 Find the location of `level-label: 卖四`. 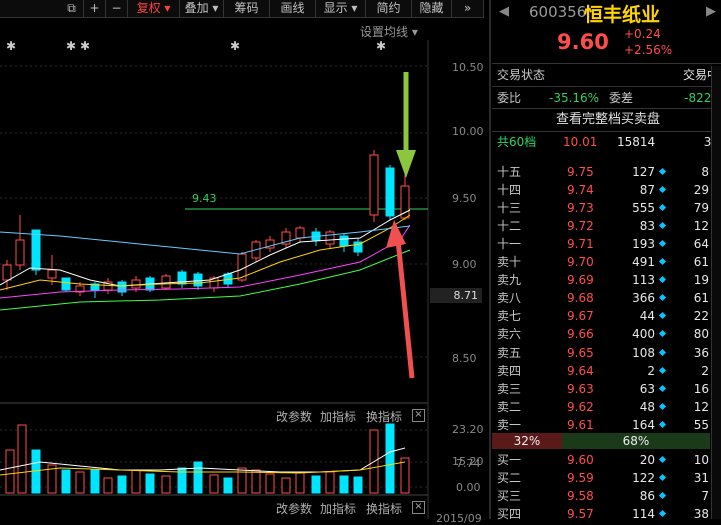

level-label: 卖四 is located at coordinates (509, 370).